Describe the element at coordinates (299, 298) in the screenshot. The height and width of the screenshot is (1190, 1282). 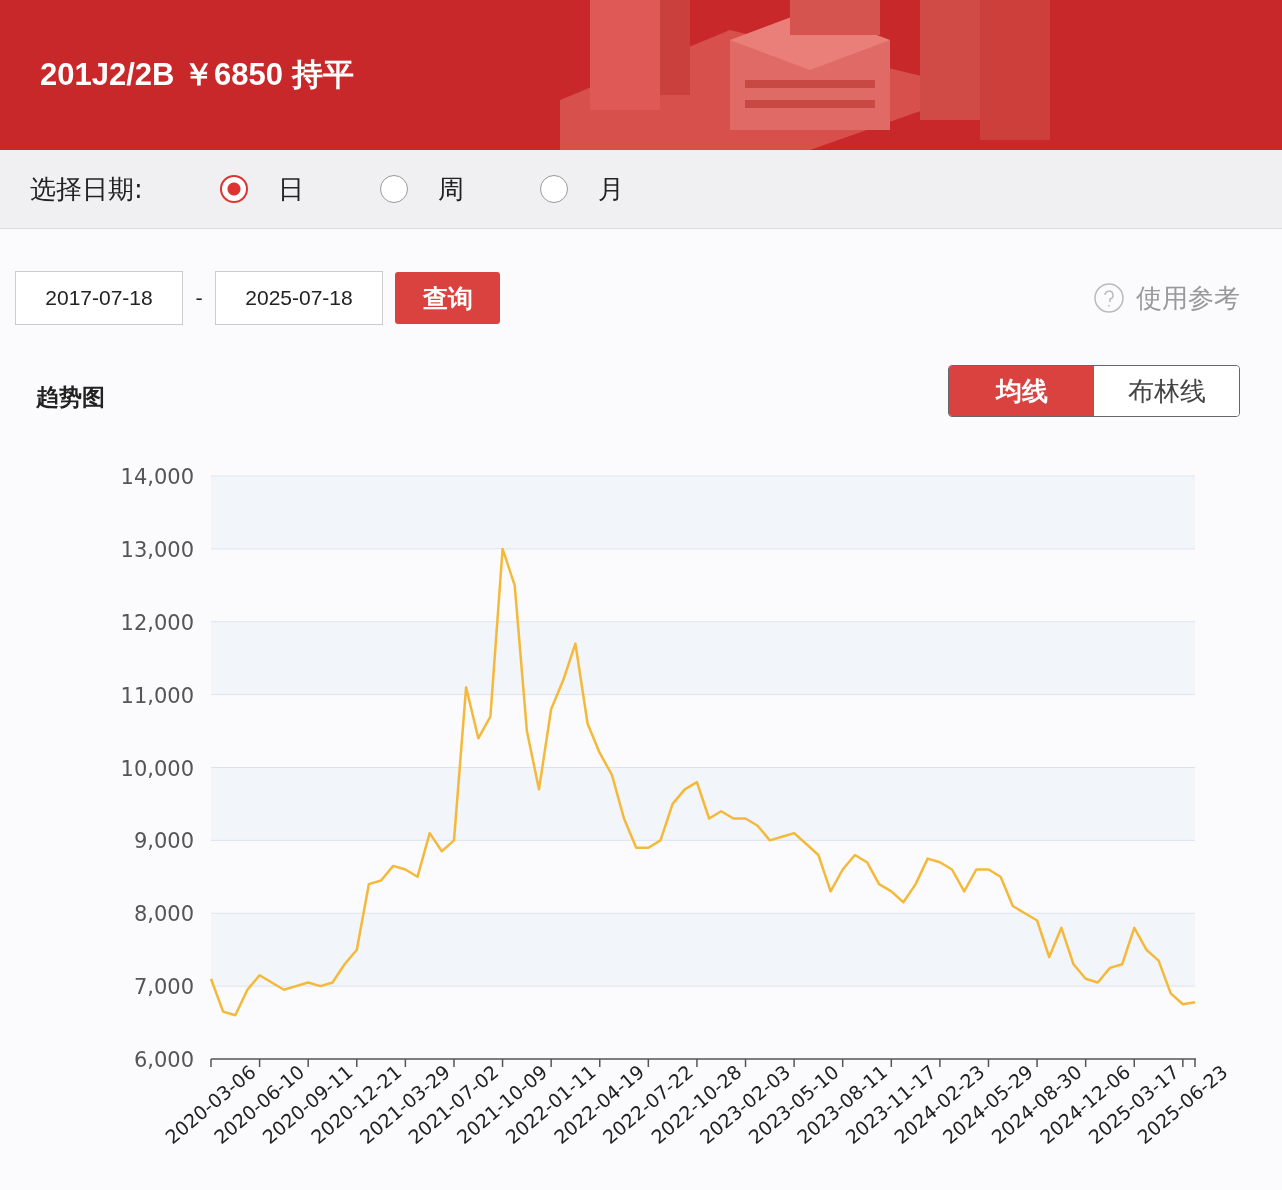
I see `end-date-field: 2025-07-18` at that location.